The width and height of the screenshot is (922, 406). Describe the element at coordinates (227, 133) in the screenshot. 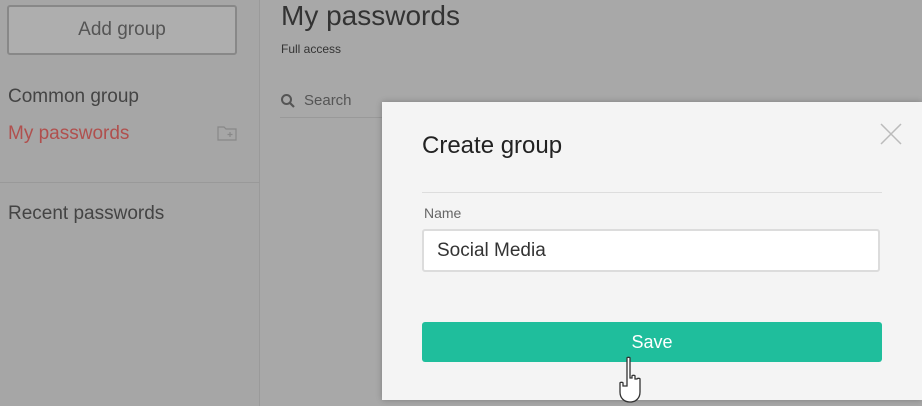

I see `folder-add-icon` at that location.